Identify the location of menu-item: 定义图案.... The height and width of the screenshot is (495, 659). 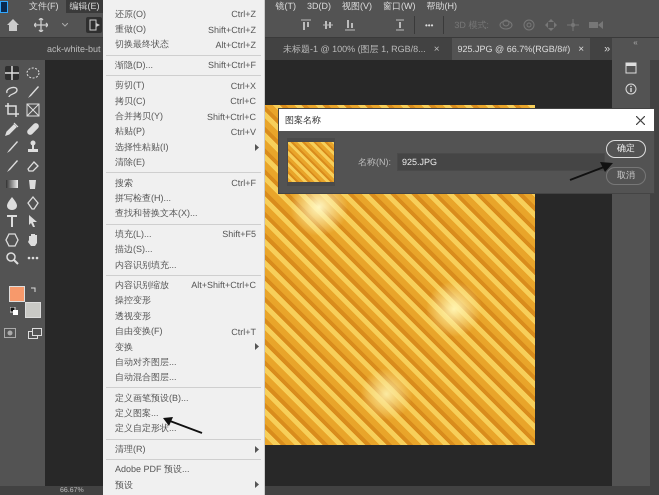
(183, 414).